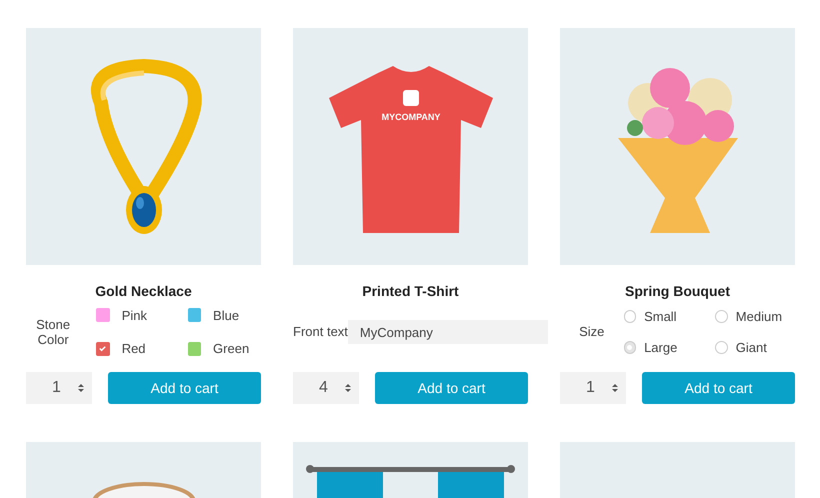  I want to click on quantity-field: 4, so click(326, 388).